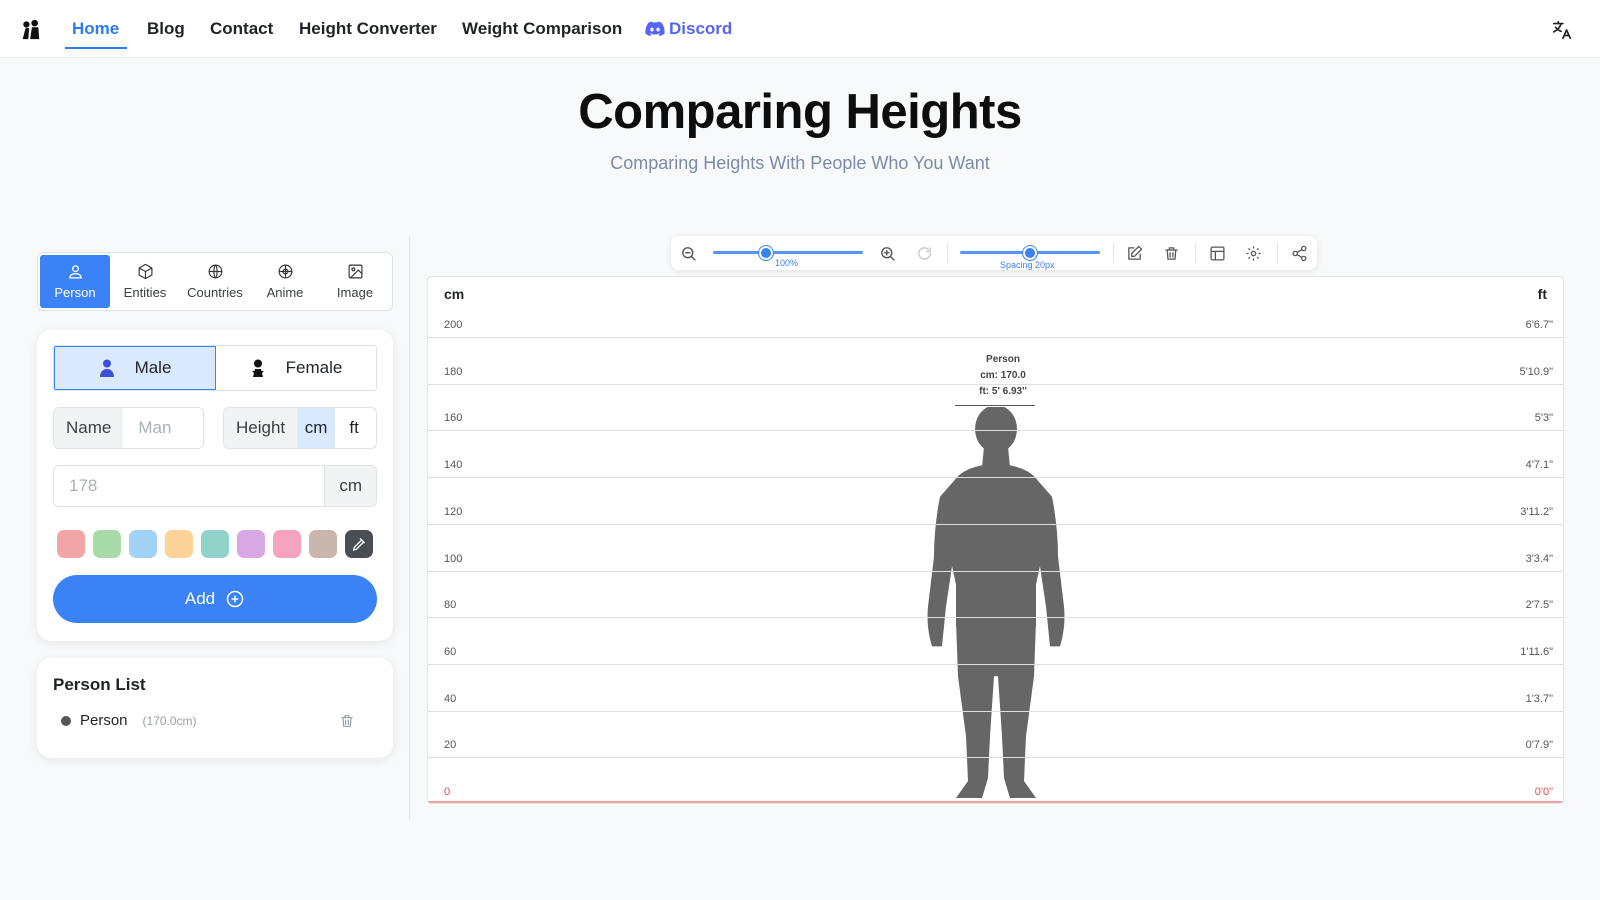 This screenshot has width=1600, height=900. Describe the element at coordinates (924, 253) in the screenshot. I see `reset-icon` at that location.